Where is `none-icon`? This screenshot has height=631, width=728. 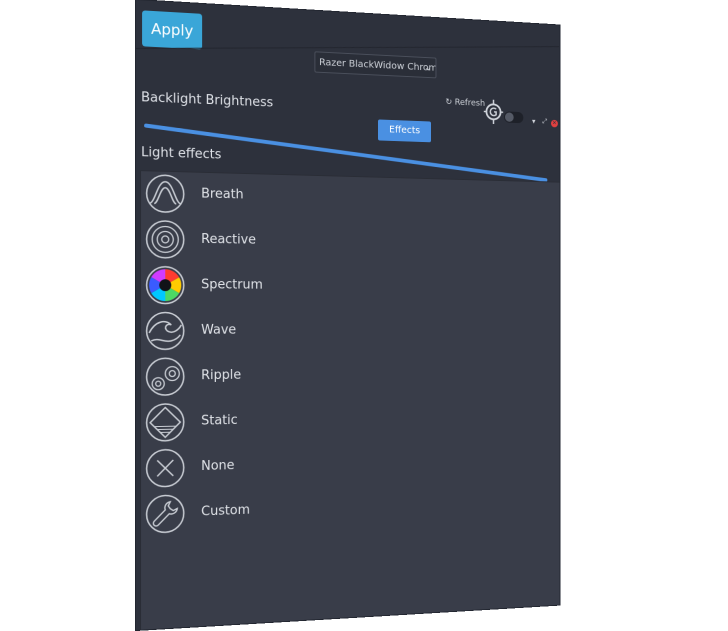
none-icon is located at coordinates (165, 468).